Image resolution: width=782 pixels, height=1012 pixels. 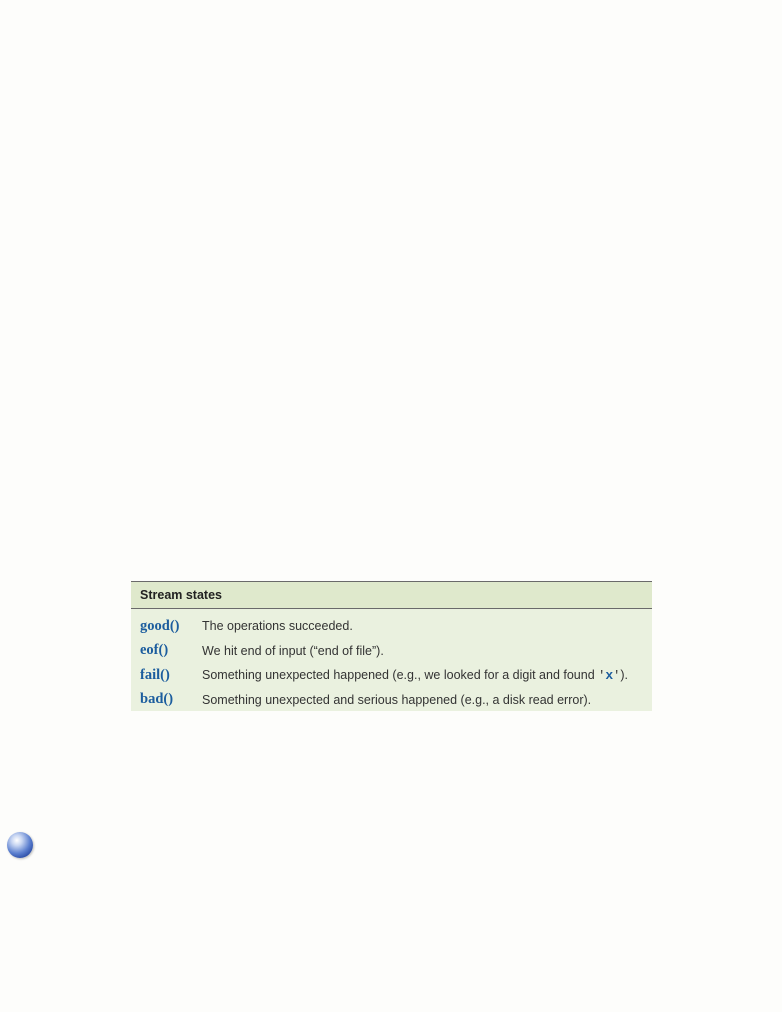 I want to click on function-name-bad: bad(), so click(x=157, y=699).